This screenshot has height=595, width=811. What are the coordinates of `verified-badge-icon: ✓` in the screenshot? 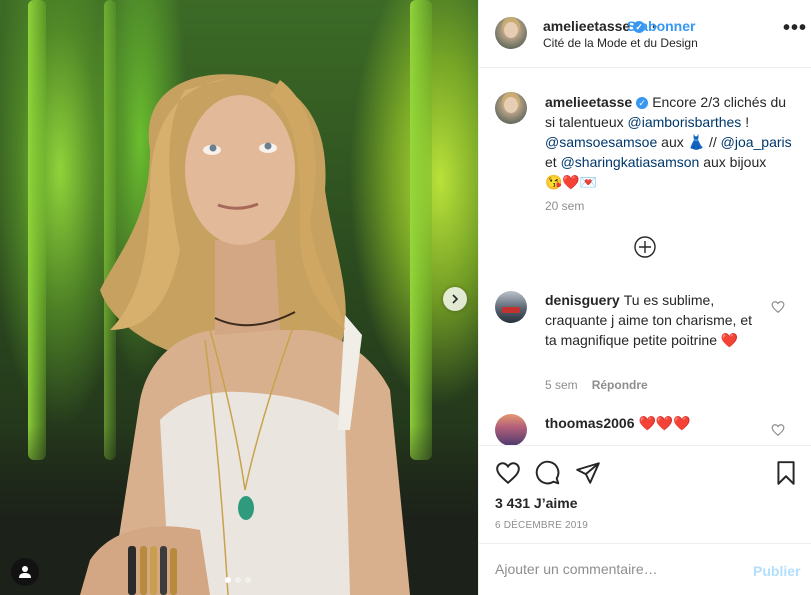 It's located at (642, 103).